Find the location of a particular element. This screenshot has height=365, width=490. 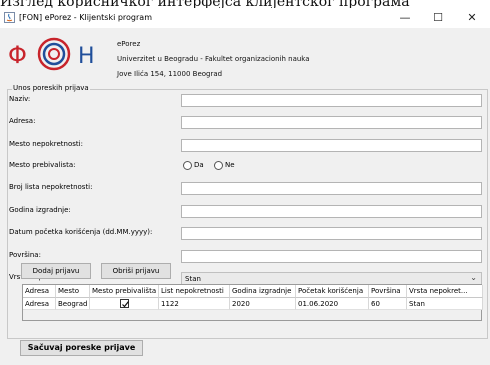

column-header-list: List nepokretnosti is located at coordinates (194, 291).